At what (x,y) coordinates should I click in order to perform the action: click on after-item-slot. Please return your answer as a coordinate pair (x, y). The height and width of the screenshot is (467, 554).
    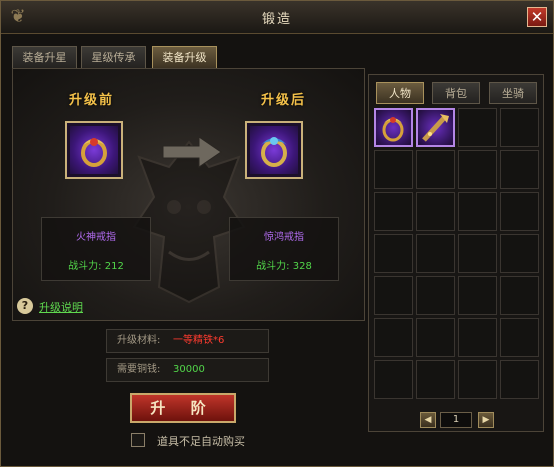
    Looking at the image, I should click on (274, 150).